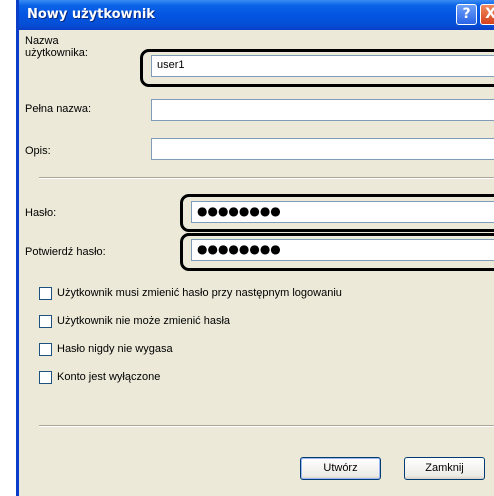 Image resolution: width=494 pixels, height=496 pixels. Describe the element at coordinates (45, 349) in the screenshot. I see `password-never-expires-checkbox` at that location.